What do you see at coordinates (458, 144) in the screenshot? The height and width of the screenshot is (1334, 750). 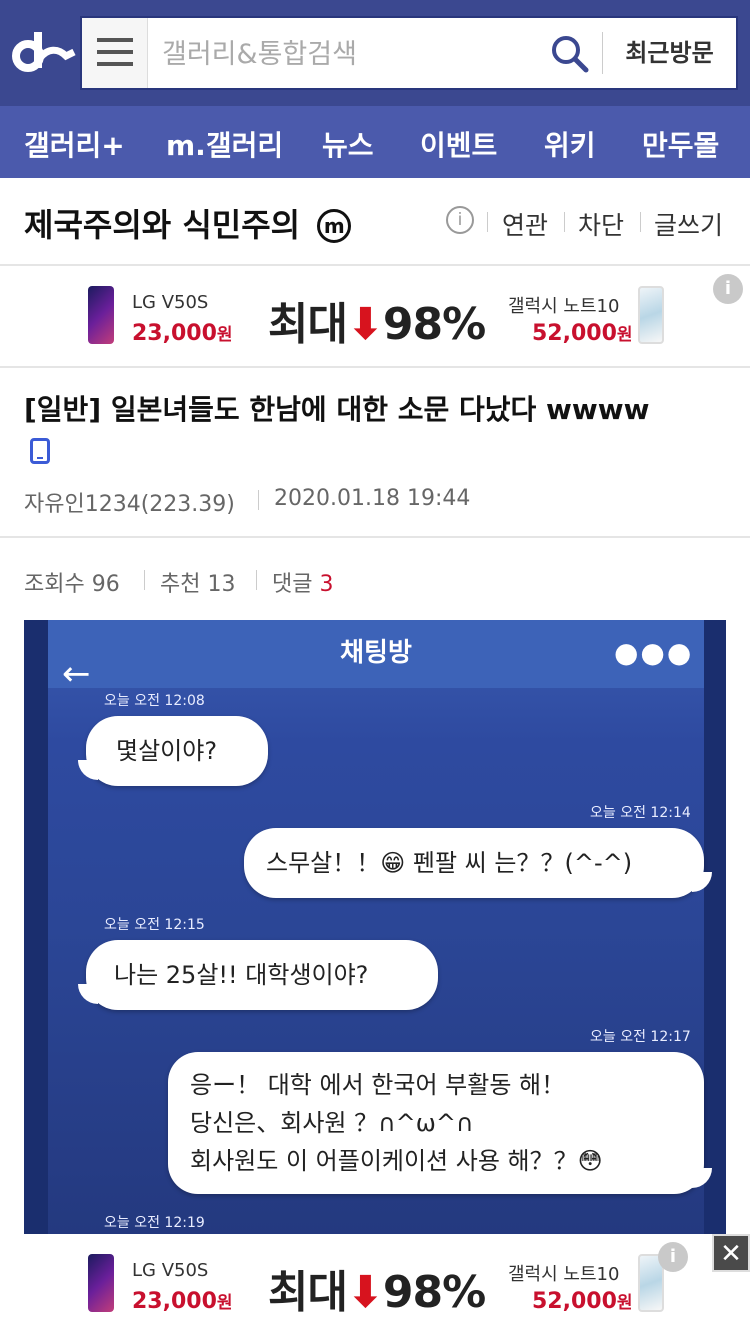 I see `nav-event: 이벤트` at bounding box center [458, 144].